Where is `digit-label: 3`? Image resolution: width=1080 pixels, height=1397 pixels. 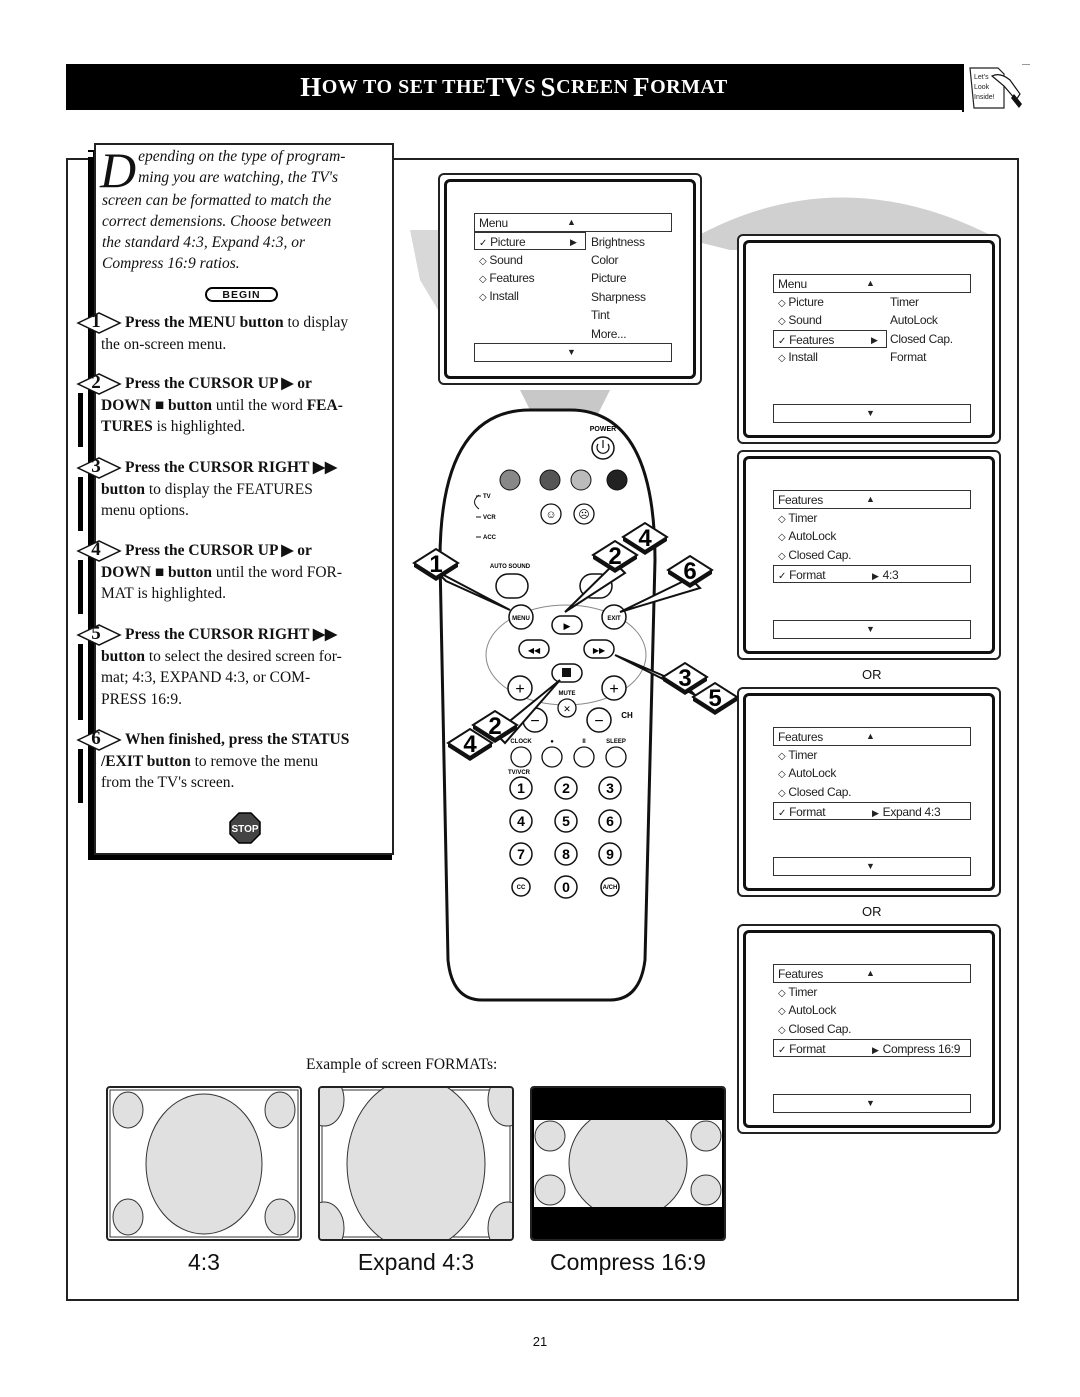
digit-label: 3 is located at coordinates (610, 788).